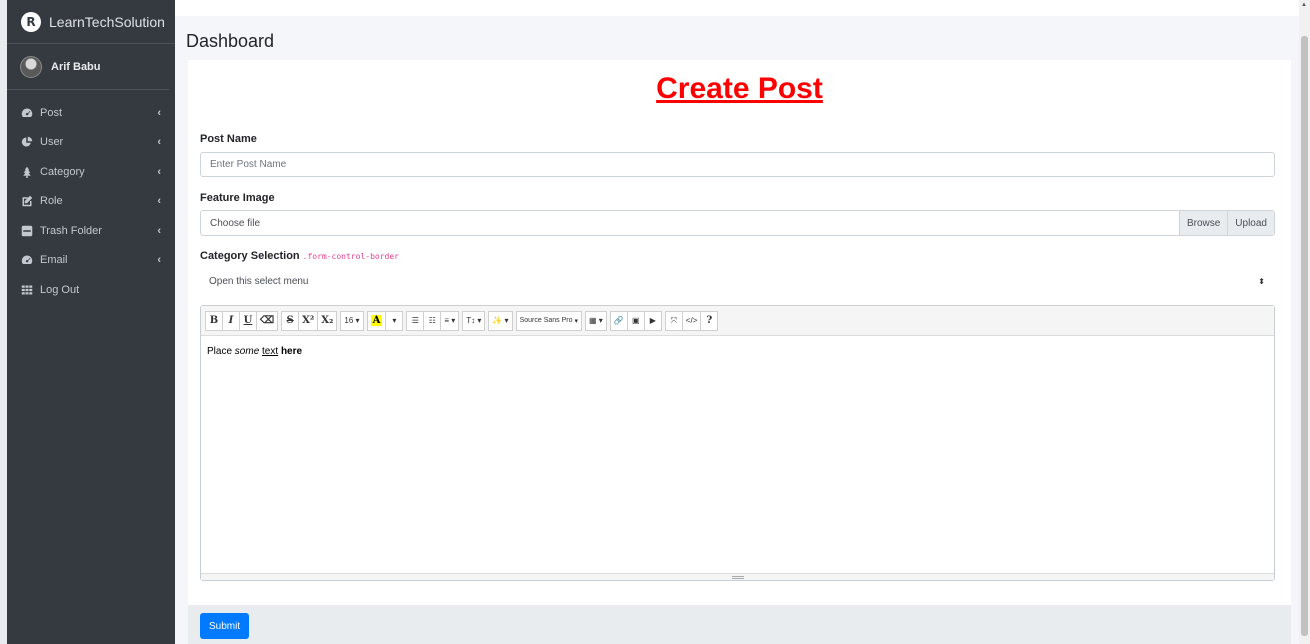 This screenshot has height=644, width=1310. Describe the element at coordinates (235, 223) in the screenshot. I see `file-input-label: Choose file` at that location.